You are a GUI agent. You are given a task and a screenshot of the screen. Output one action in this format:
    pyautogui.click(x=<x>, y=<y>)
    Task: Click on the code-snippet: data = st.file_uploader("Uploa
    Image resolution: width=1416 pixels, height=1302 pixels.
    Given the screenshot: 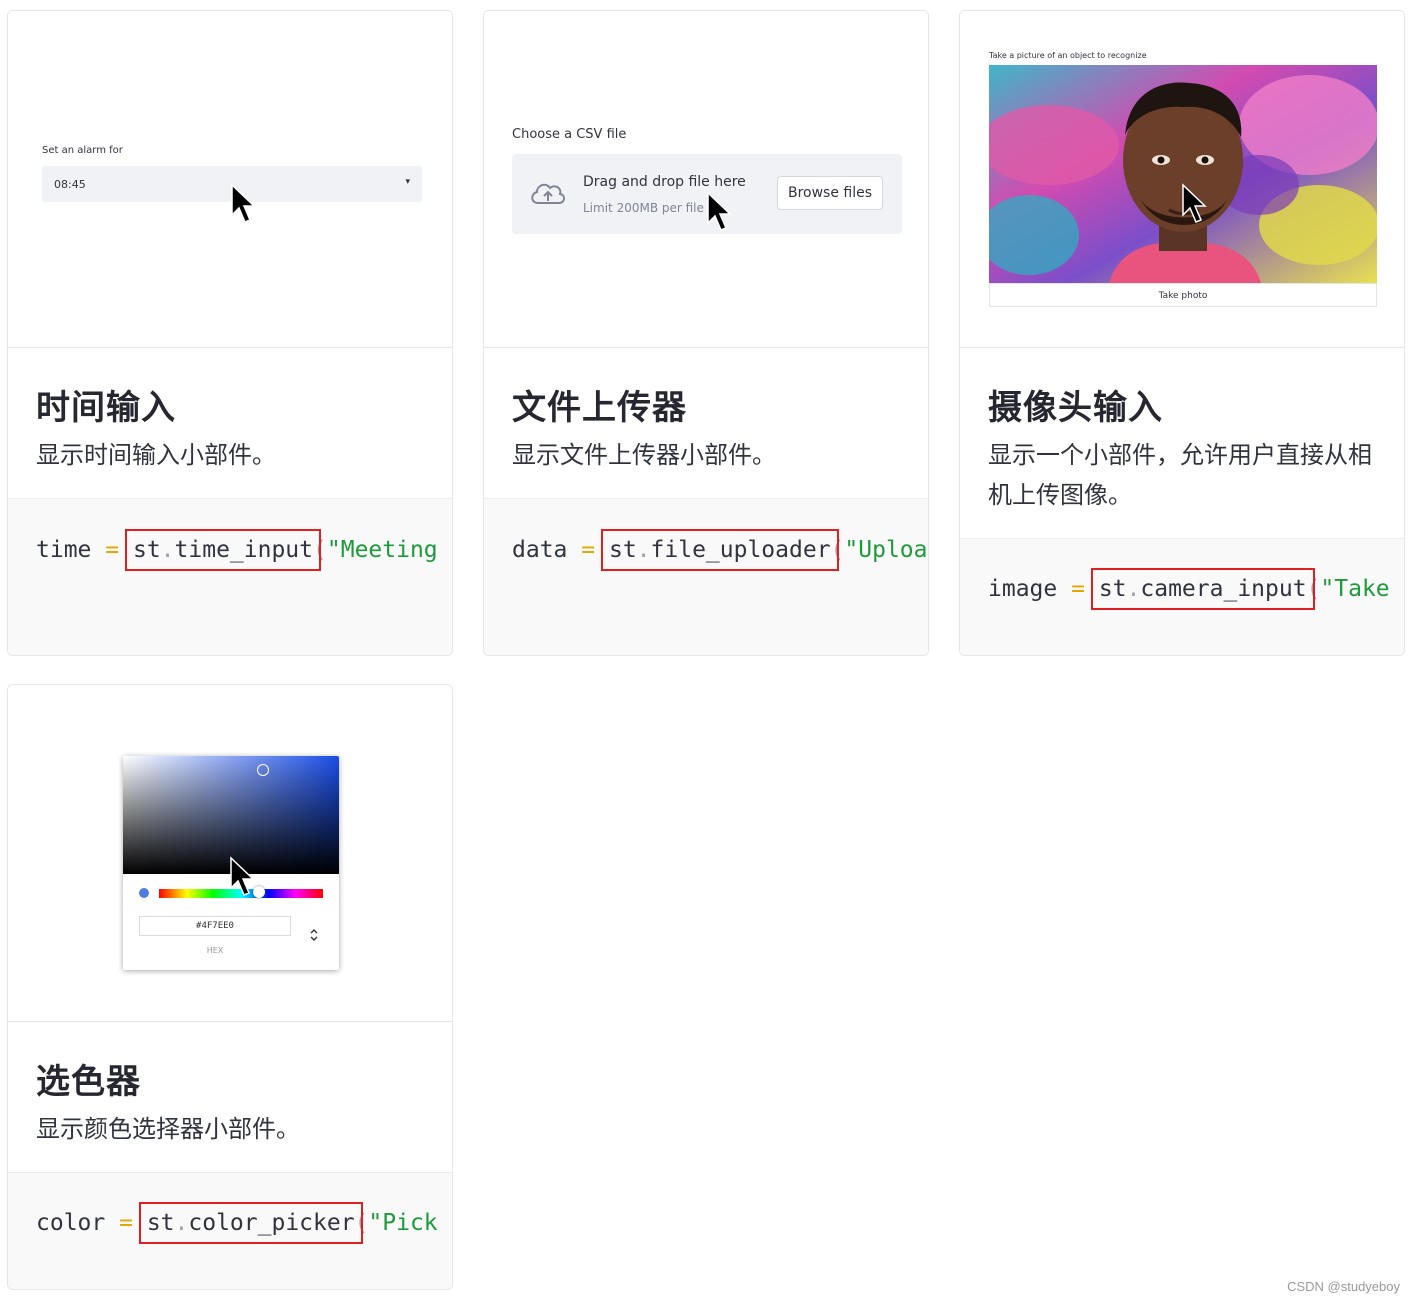 What is the action you would take?
    pyautogui.click(x=706, y=576)
    